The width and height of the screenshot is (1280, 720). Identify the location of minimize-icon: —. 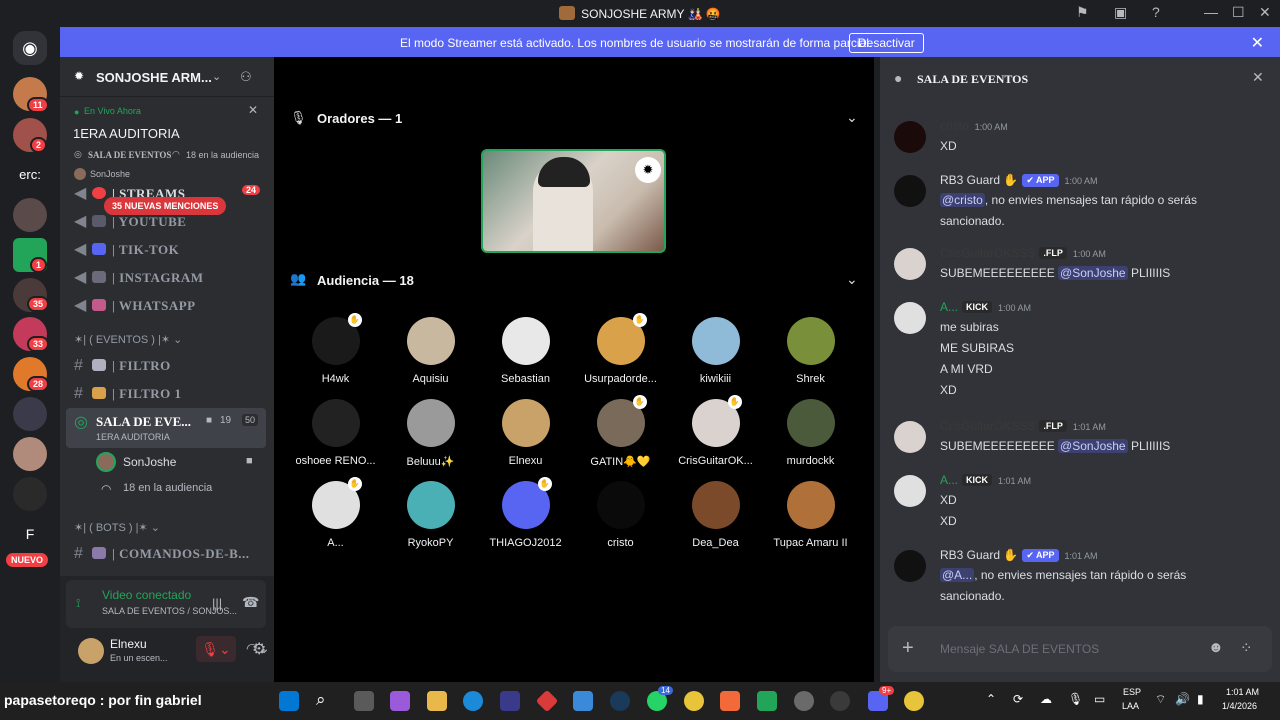
(1211, 12).